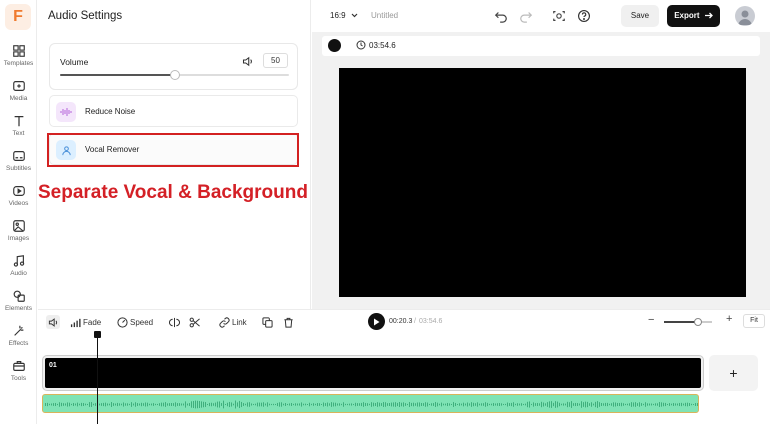 Image resolution: width=770 pixels, height=424 pixels. What do you see at coordinates (681, 322) in the screenshot?
I see `zoom-slider-fill` at bounding box center [681, 322].